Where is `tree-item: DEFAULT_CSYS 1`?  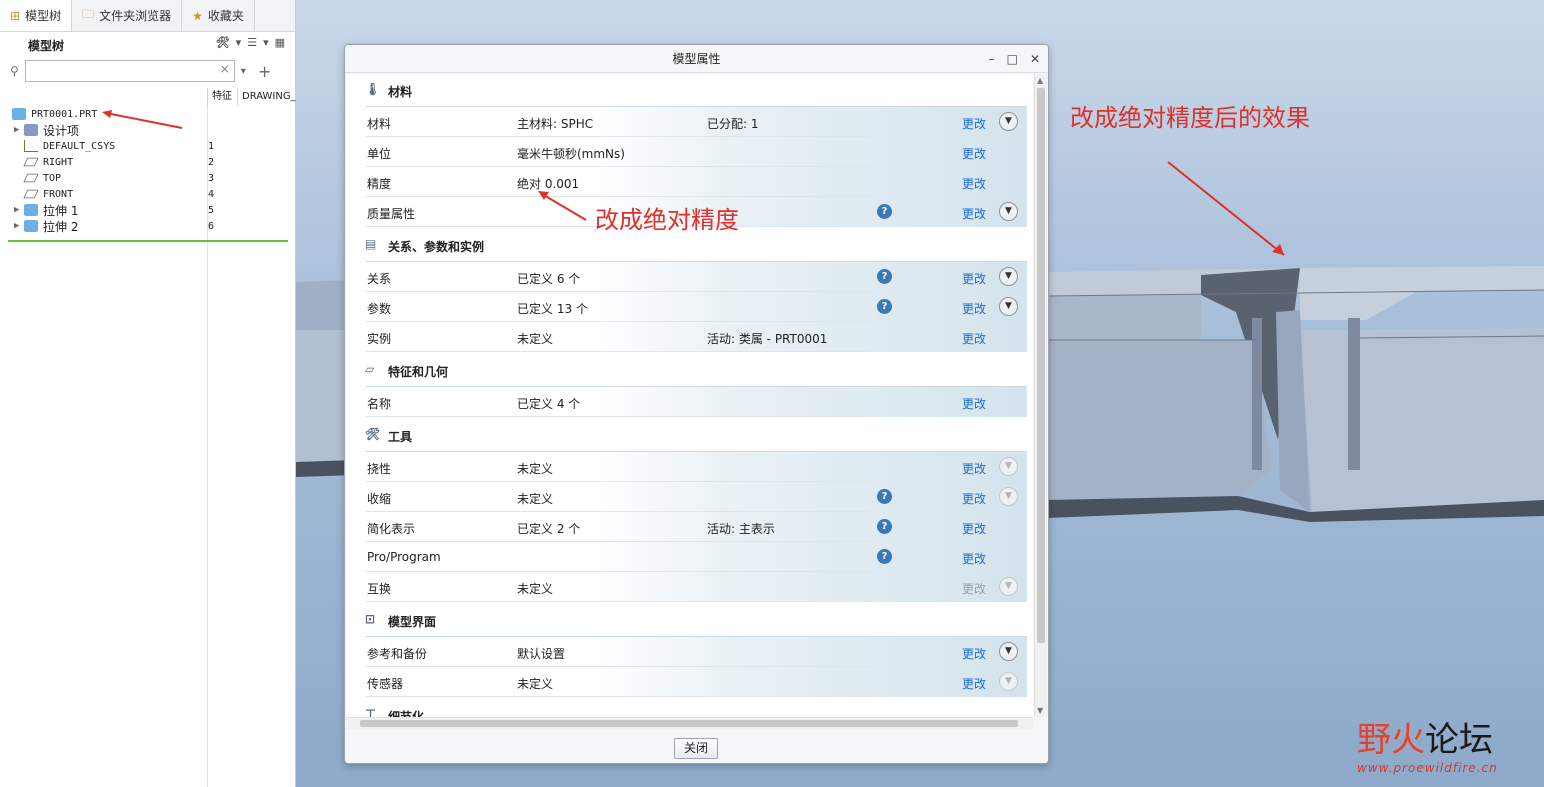 tree-item: DEFAULT_CSYS 1 is located at coordinates (145, 146).